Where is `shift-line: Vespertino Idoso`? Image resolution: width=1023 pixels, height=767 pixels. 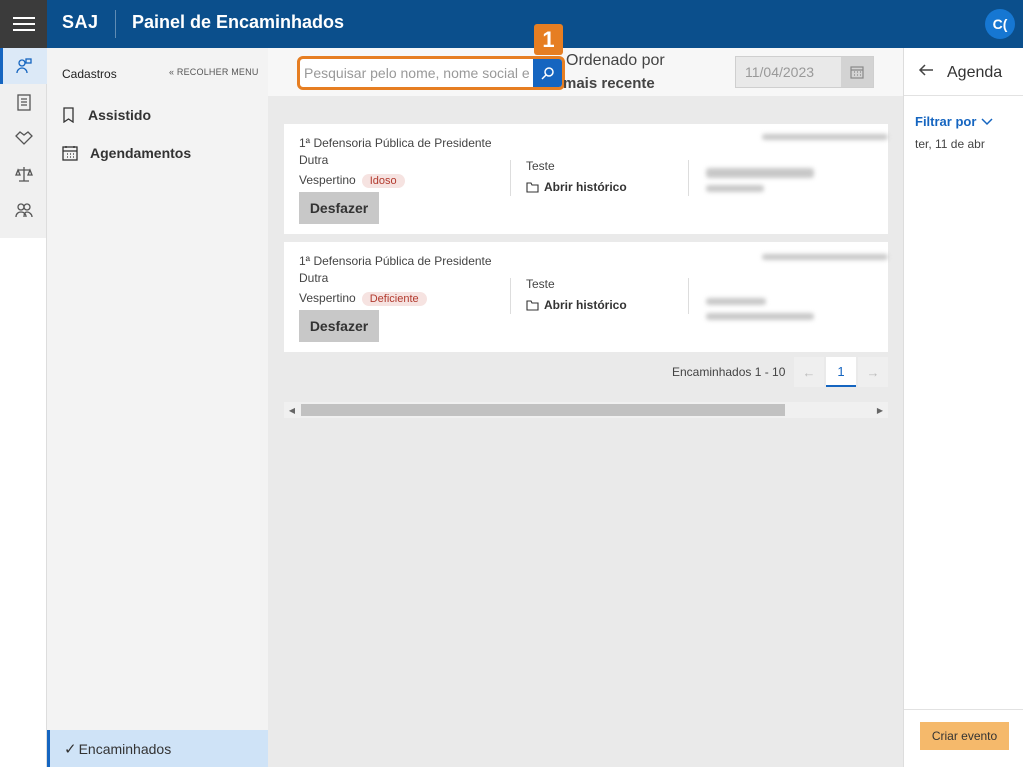
shift-line: Vespertino Idoso is located at coordinates (352, 180).